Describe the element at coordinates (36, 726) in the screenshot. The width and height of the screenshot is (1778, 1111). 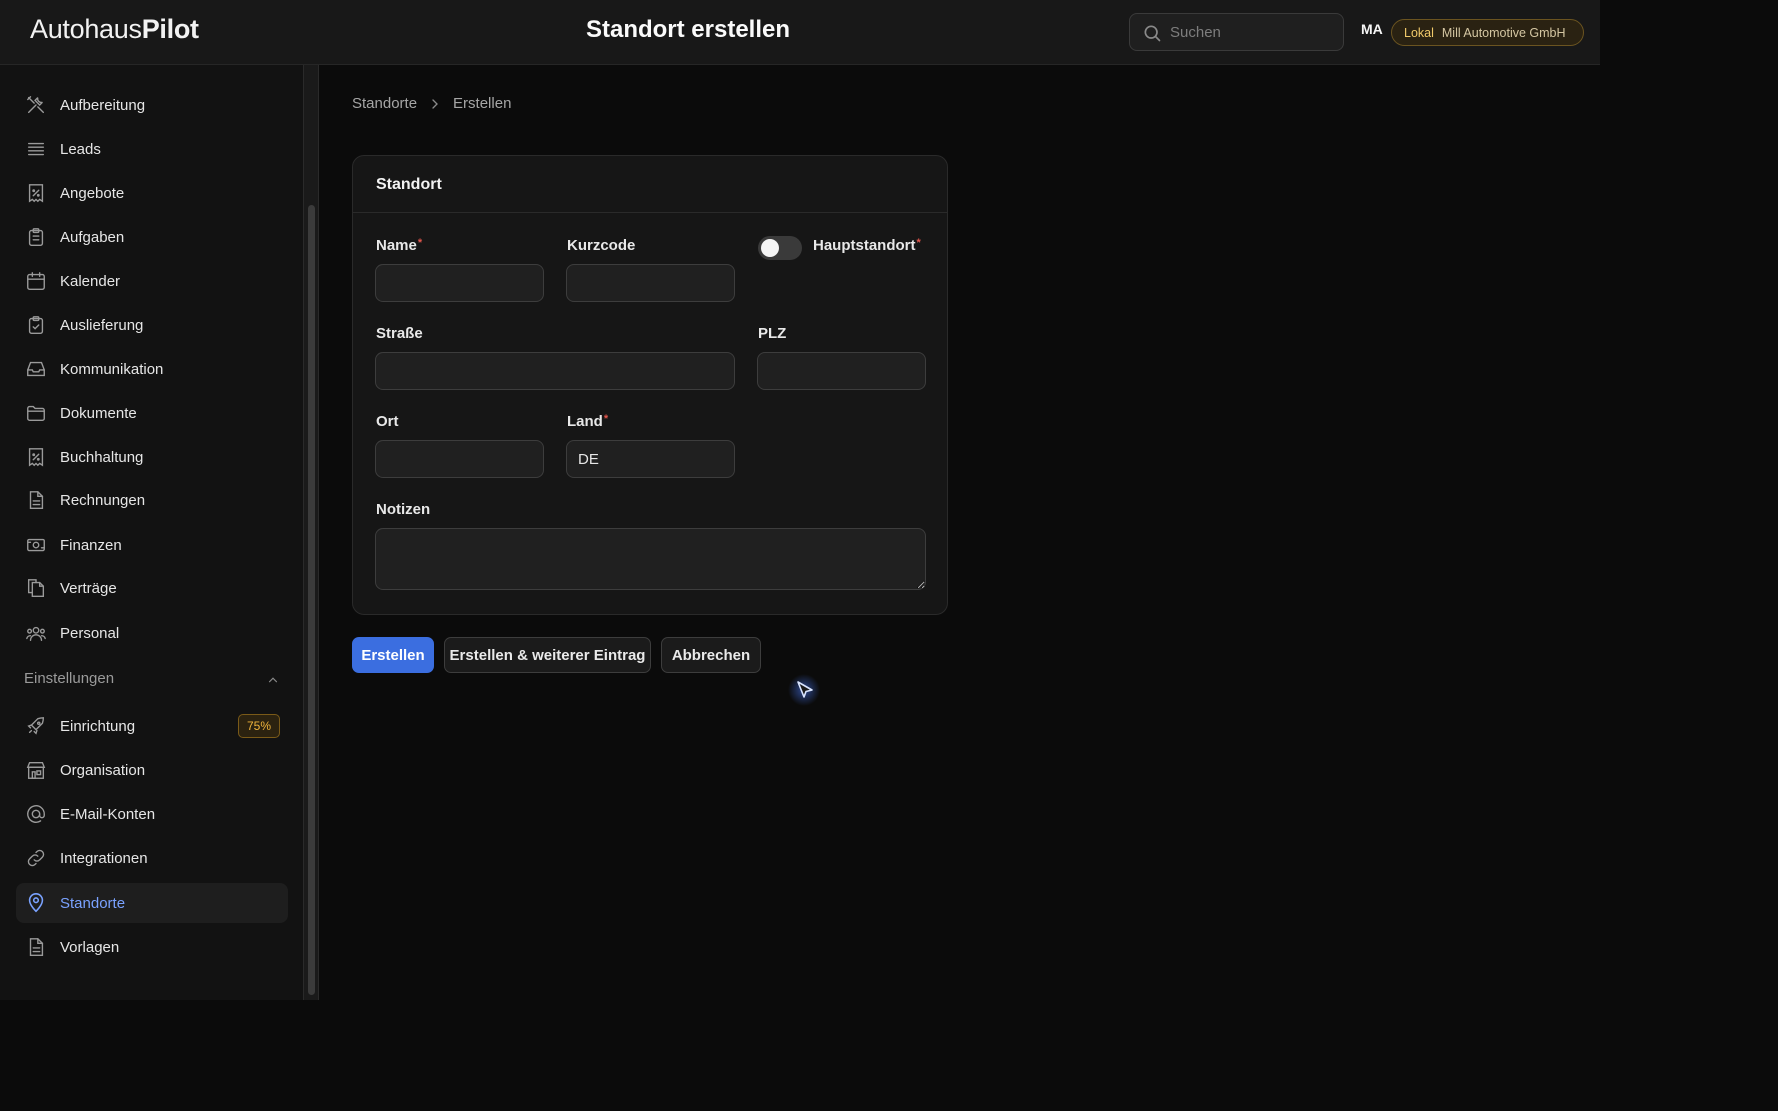
I see `rocket-icon` at that location.